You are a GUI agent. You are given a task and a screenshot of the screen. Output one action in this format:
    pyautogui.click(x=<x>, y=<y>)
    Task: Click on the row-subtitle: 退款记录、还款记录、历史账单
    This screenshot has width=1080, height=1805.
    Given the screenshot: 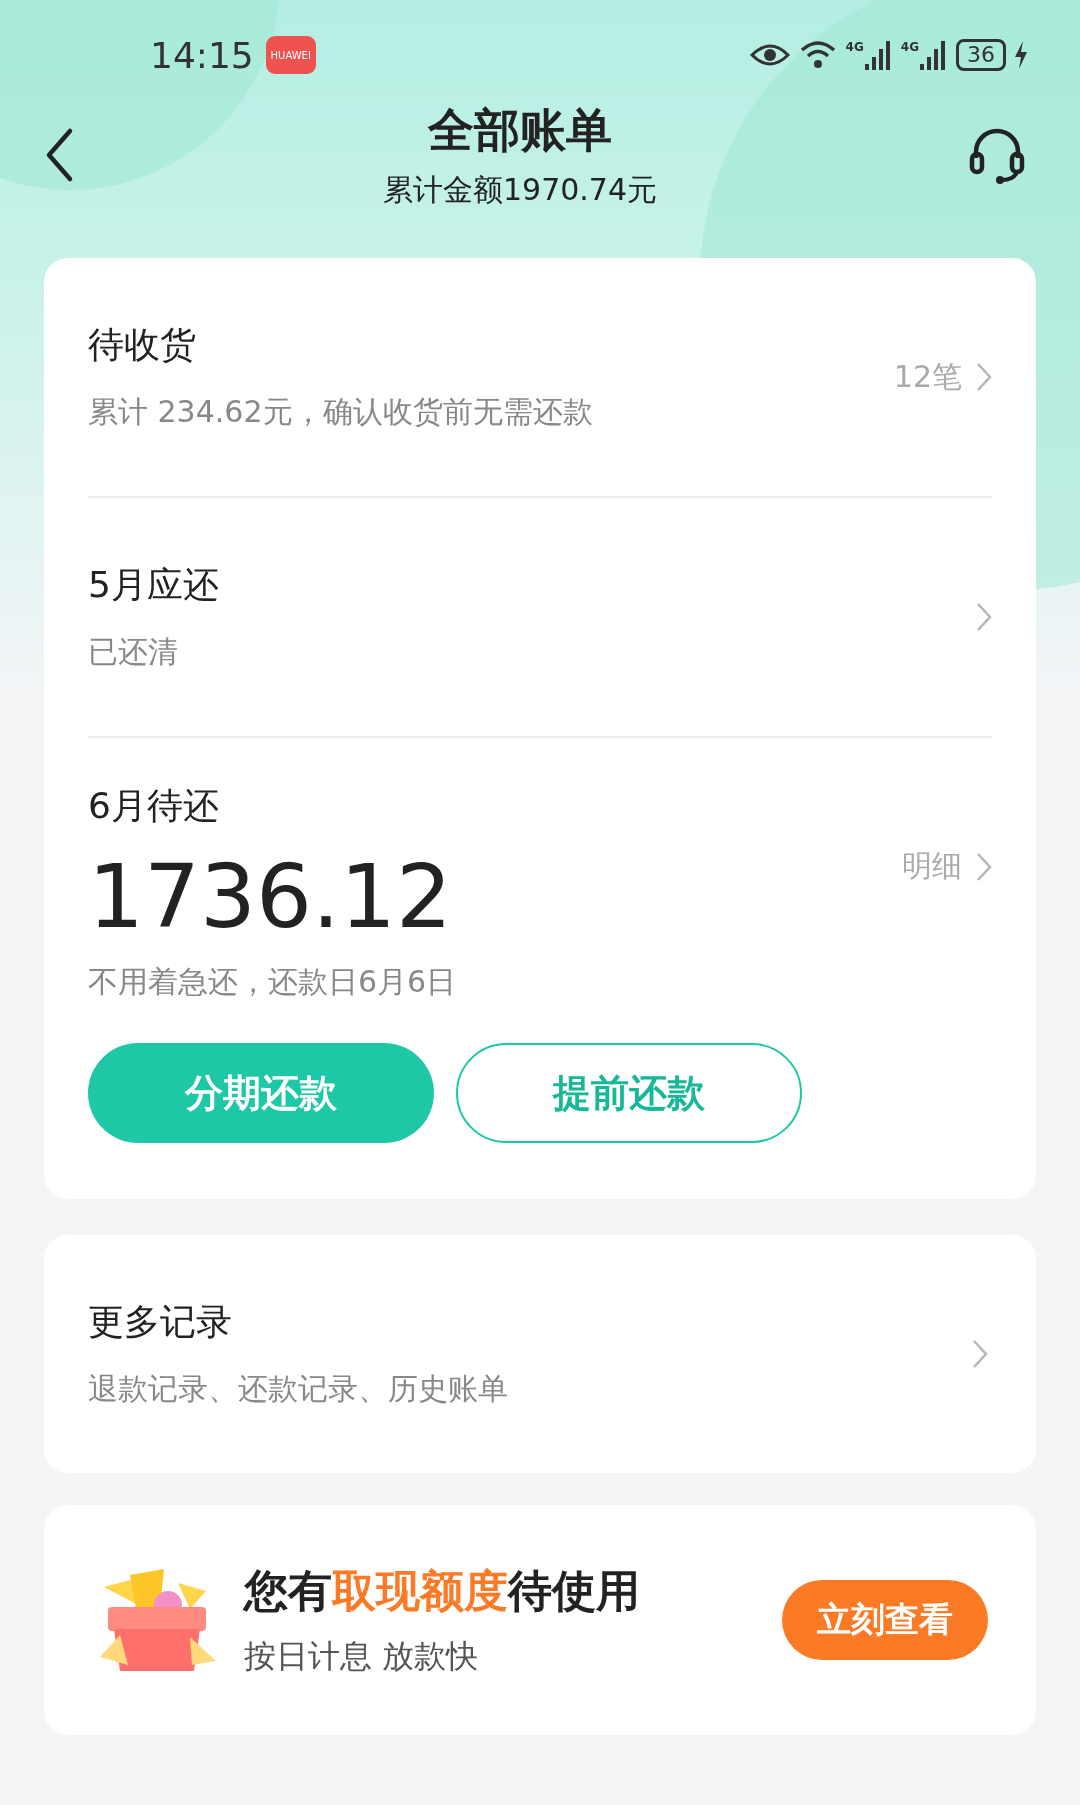 What is the action you would take?
    pyautogui.click(x=298, y=1389)
    